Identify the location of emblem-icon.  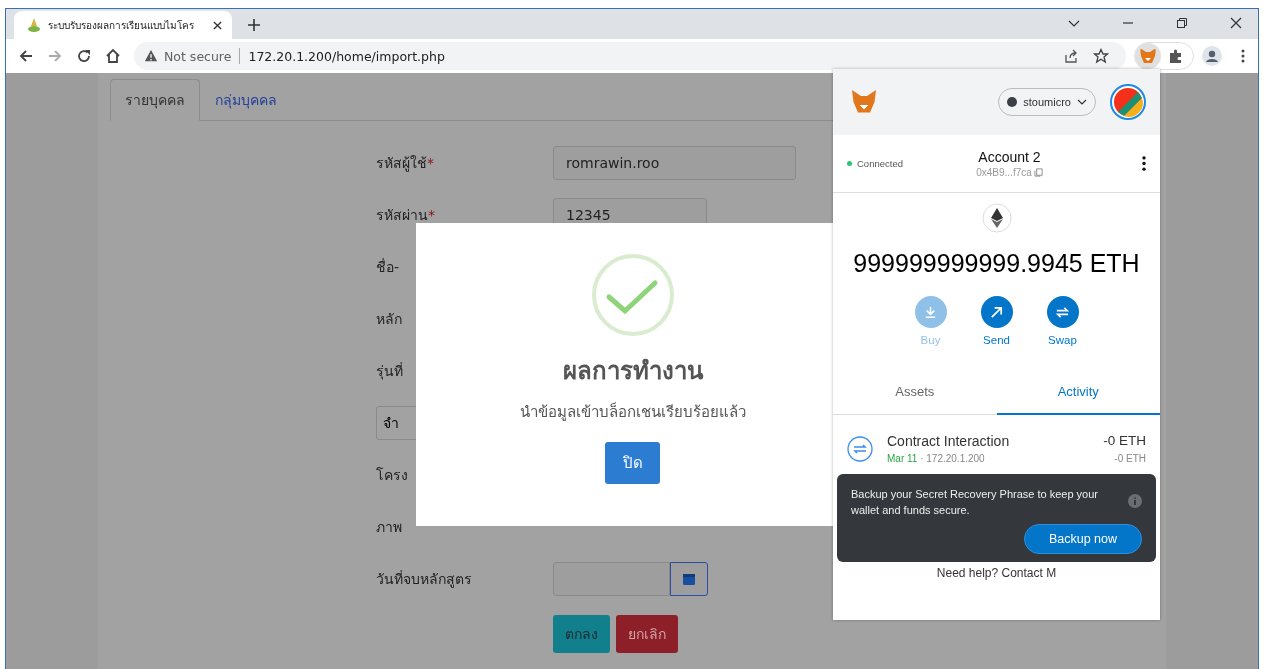
(34, 25).